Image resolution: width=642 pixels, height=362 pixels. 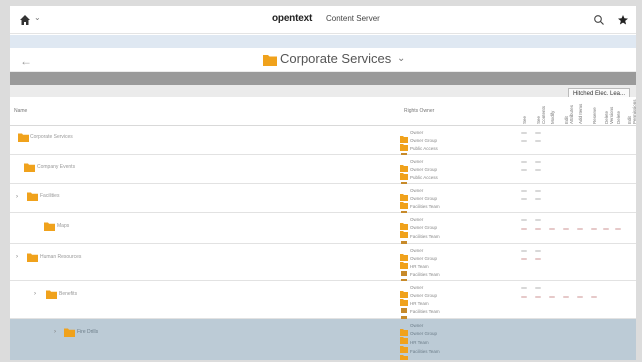 What do you see at coordinates (292, 18) in the screenshot?
I see `brand-logo: opentext` at bounding box center [292, 18].